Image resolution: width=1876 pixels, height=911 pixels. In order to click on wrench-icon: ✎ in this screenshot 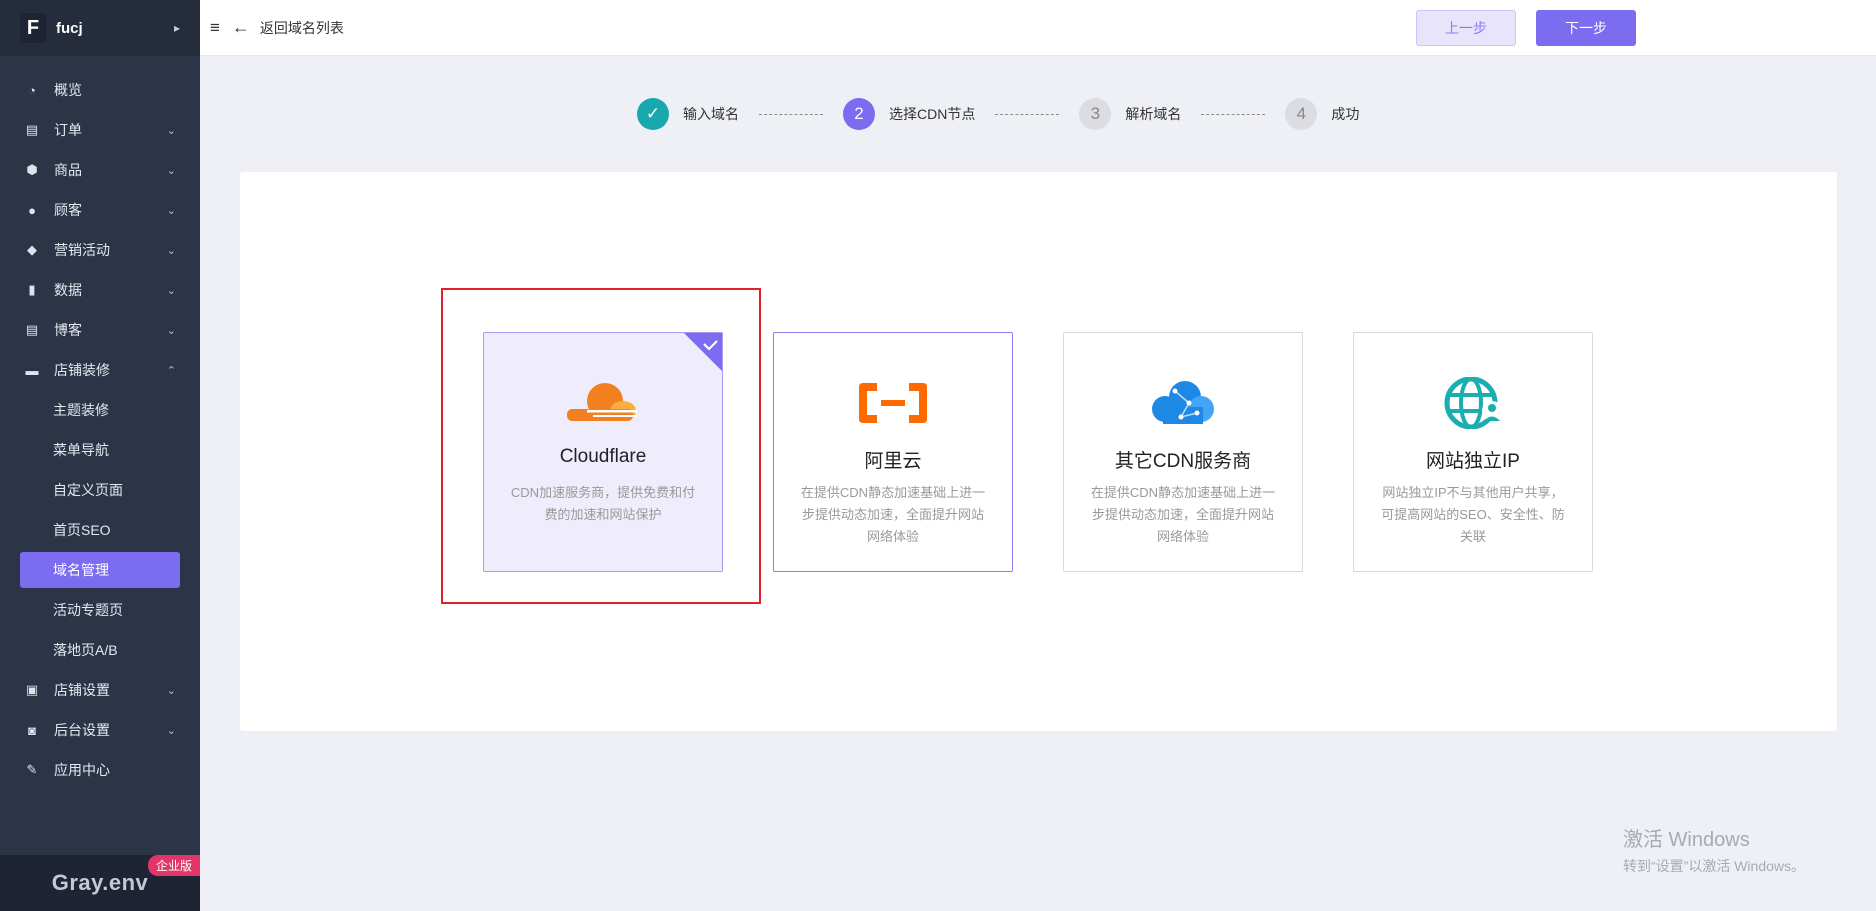, I will do `click(32, 769)`.